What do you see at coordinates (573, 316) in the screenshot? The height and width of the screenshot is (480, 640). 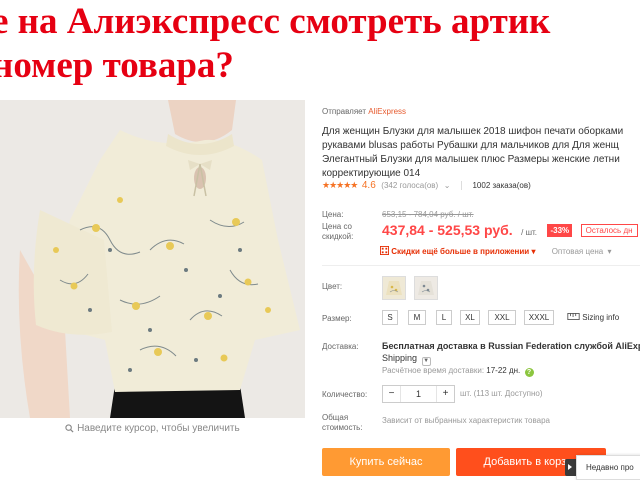 I see `ruler-icon` at bounding box center [573, 316].